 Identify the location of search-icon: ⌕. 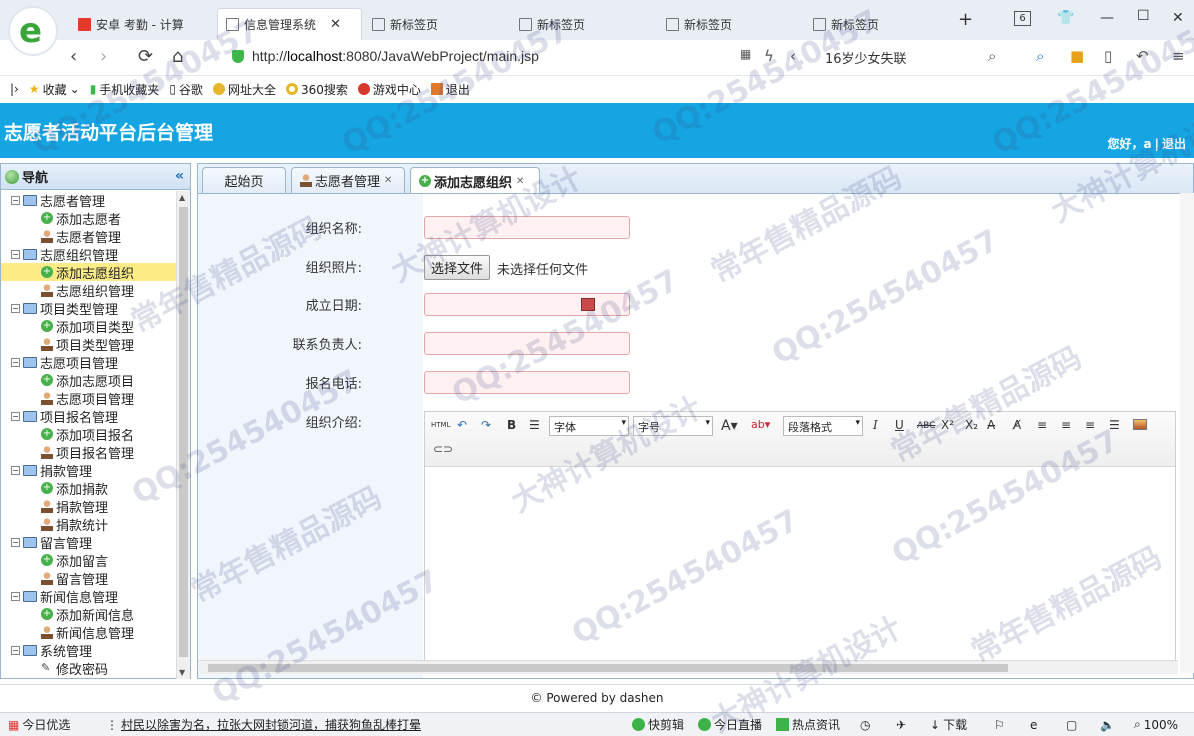
(992, 56).